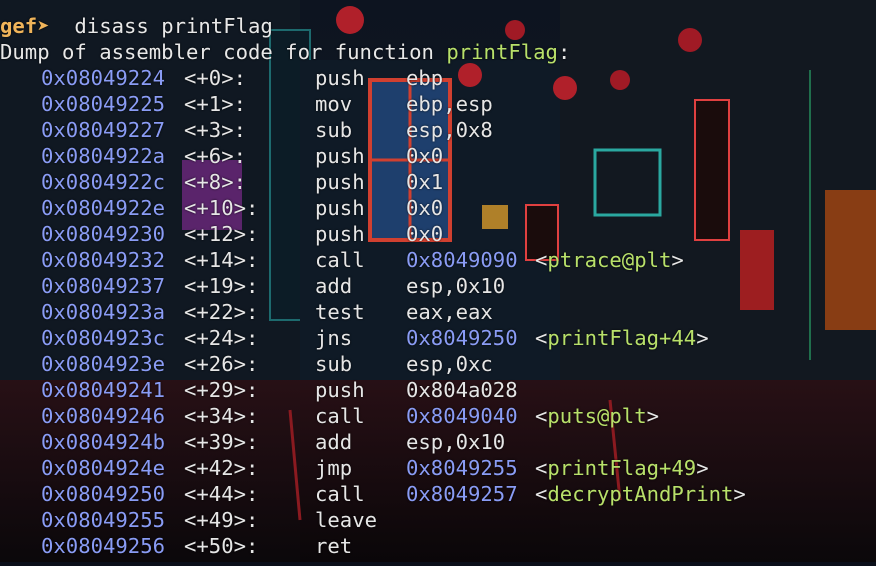  I want to click on instruction-symbol-ref: <ptrace@plt>, so click(609, 260).